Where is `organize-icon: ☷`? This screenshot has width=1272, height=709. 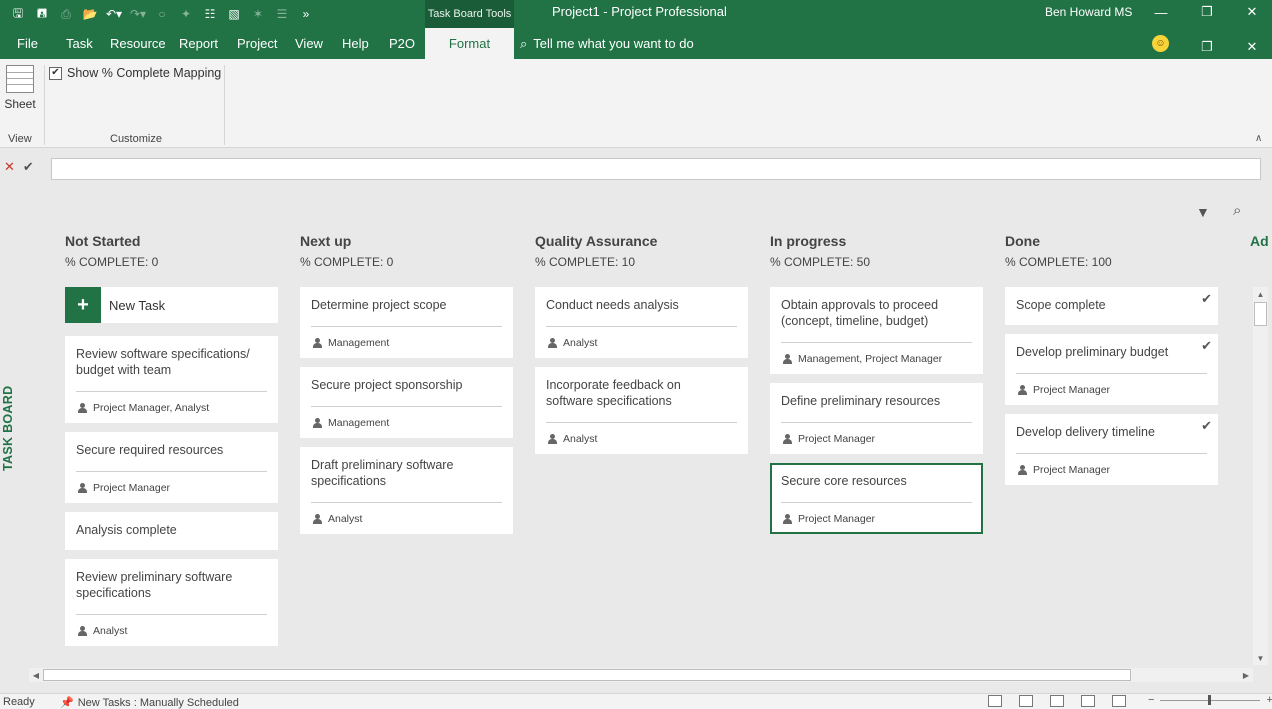 organize-icon: ☷ is located at coordinates (210, 14).